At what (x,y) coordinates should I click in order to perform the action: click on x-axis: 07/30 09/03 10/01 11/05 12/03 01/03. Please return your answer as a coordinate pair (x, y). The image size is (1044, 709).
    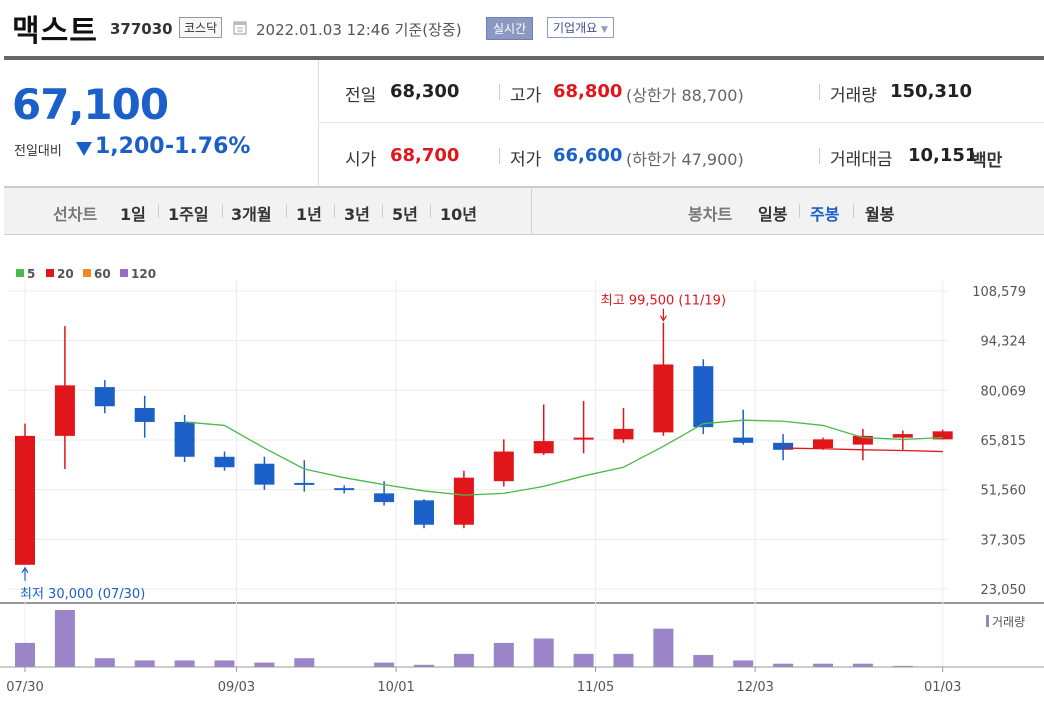
    Looking at the image, I should click on (483, 681).